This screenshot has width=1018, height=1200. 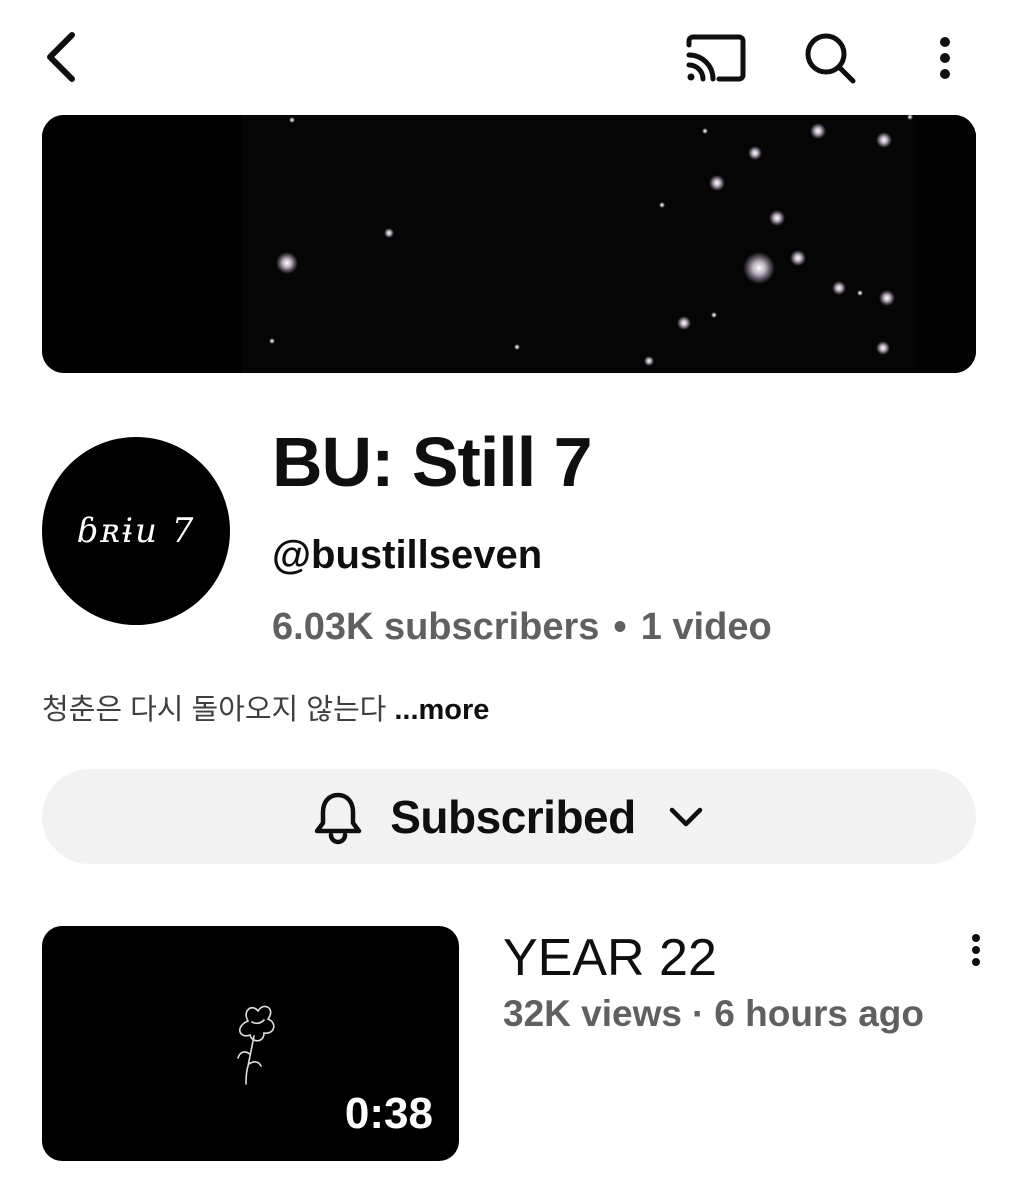 I want to click on subscribed-label: Subscribed, so click(x=513, y=816).